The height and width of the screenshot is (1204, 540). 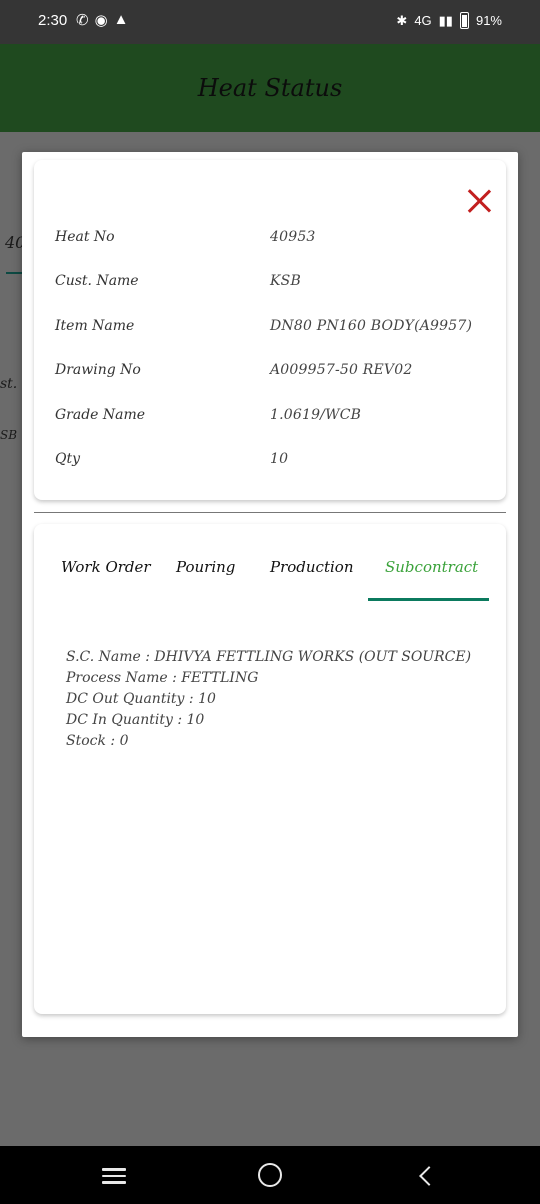 I want to click on page-title: Heat Status, so click(x=270, y=88).